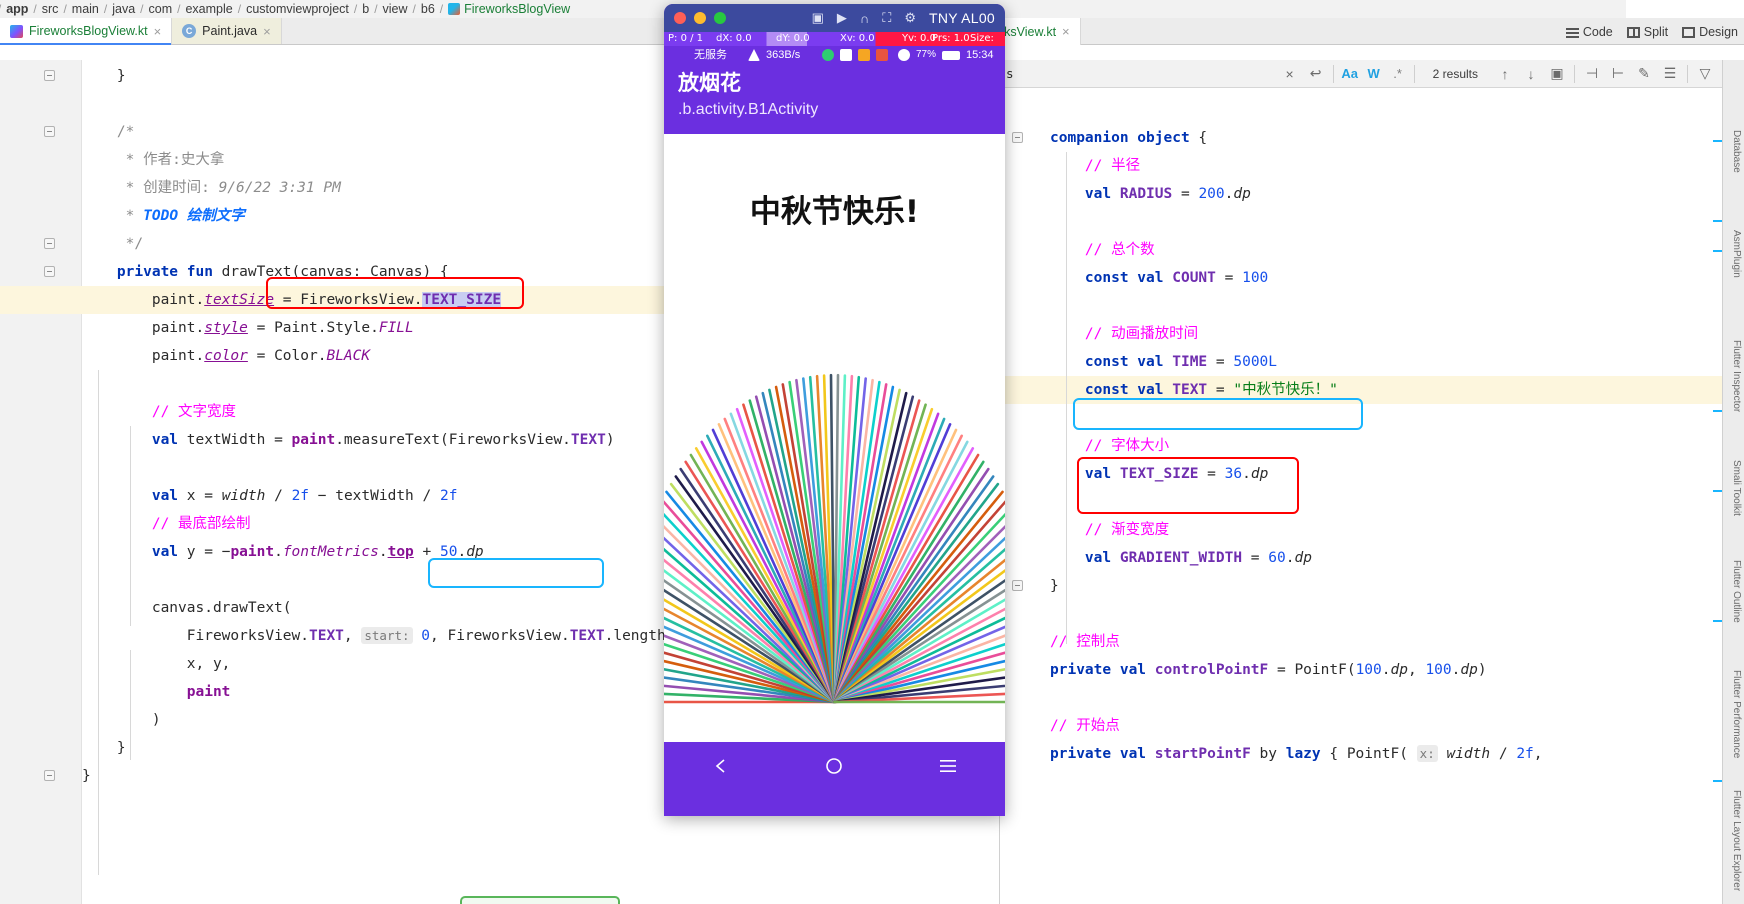  What do you see at coordinates (1736, 591) in the screenshot?
I see `tool-window-flutter-outline: Flutter Outline` at bounding box center [1736, 591].